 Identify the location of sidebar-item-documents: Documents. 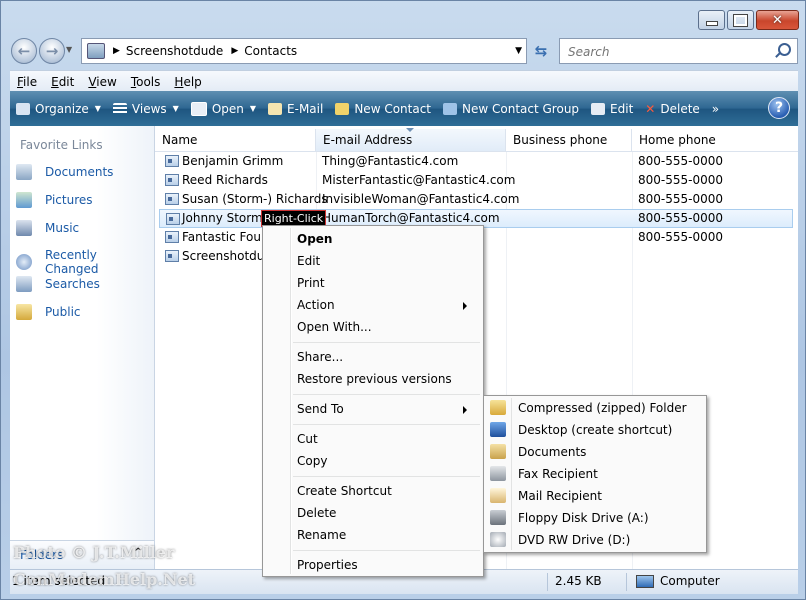
(64, 172).